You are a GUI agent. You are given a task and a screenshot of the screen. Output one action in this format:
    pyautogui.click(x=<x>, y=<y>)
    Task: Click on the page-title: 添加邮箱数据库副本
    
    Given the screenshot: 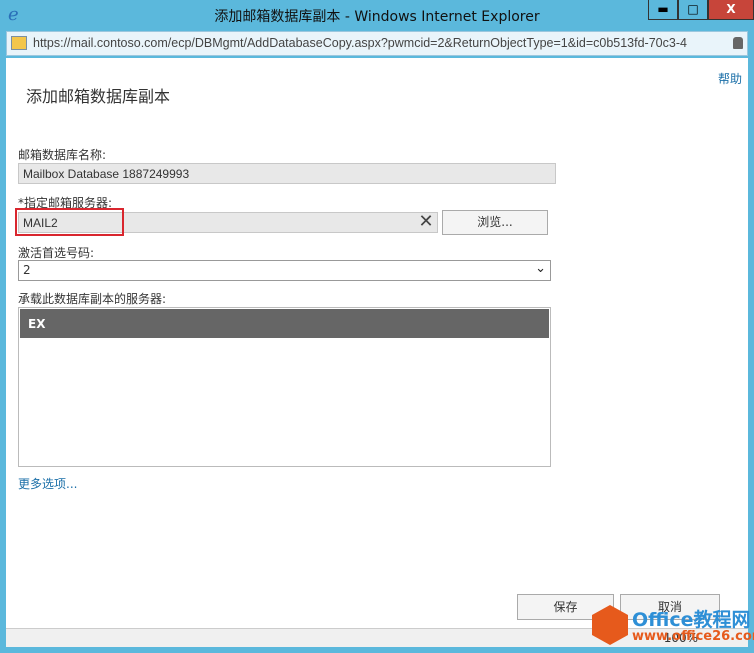 What is the action you would take?
    pyautogui.click(x=98, y=96)
    